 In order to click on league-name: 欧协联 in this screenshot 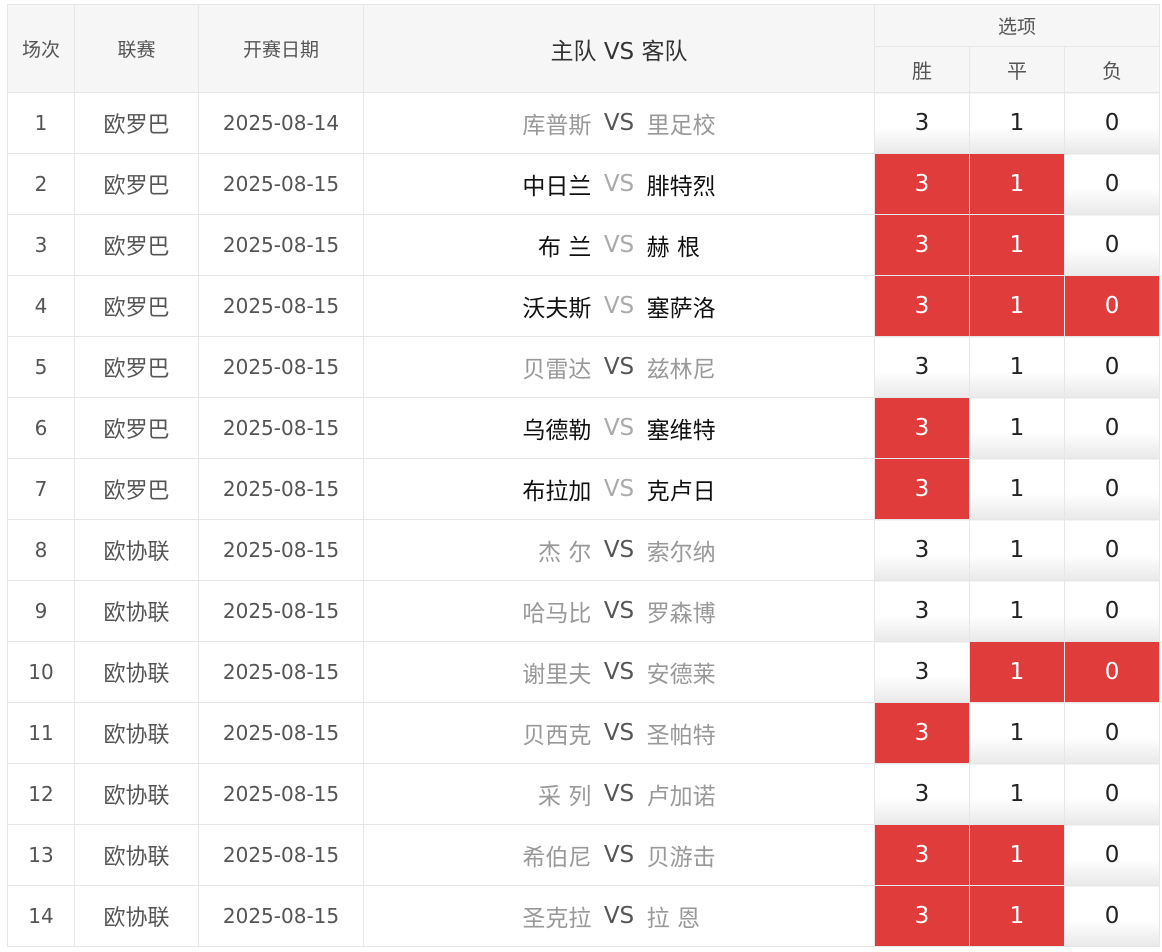, I will do `click(136, 611)`.